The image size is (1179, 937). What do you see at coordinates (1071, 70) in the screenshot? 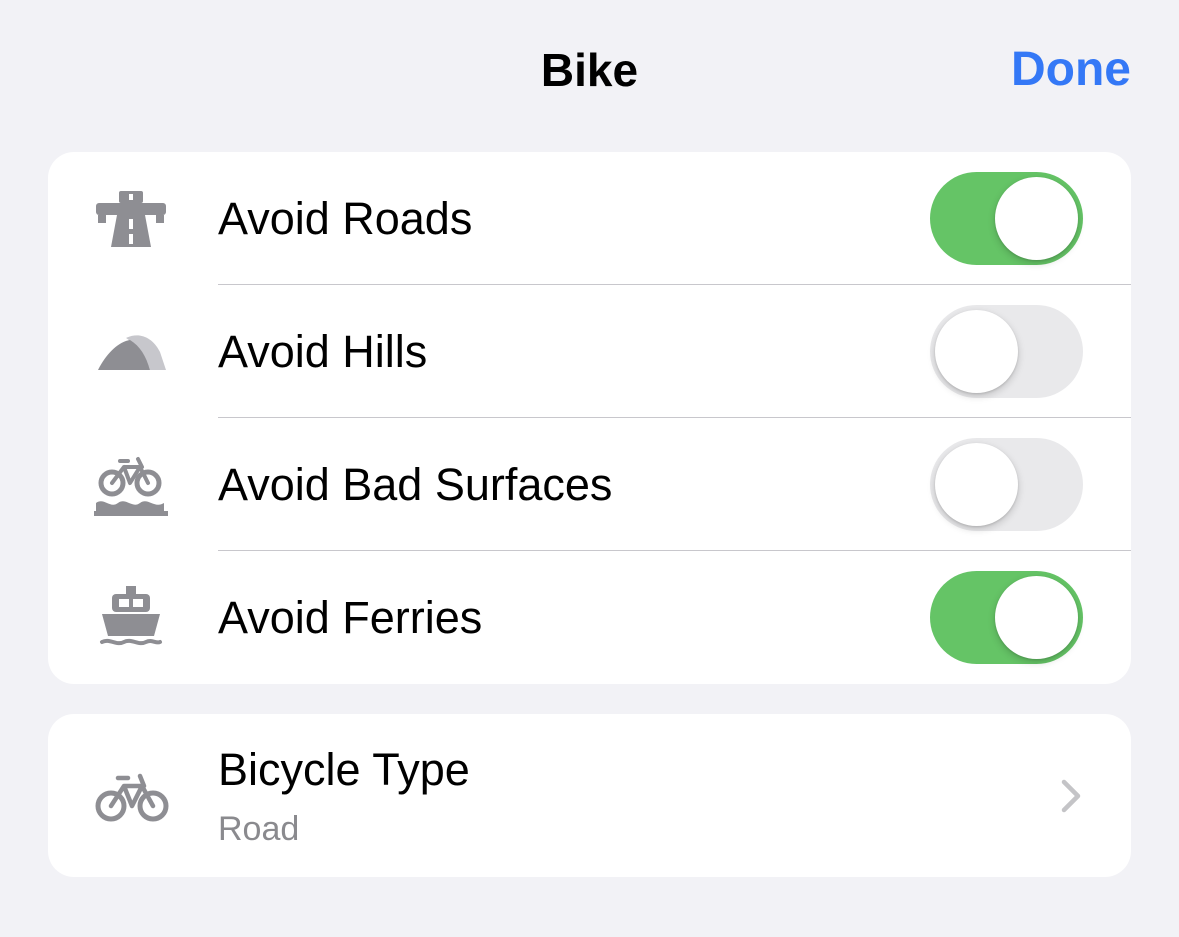
I see `done-button: Done` at bounding box center [1071, 70].